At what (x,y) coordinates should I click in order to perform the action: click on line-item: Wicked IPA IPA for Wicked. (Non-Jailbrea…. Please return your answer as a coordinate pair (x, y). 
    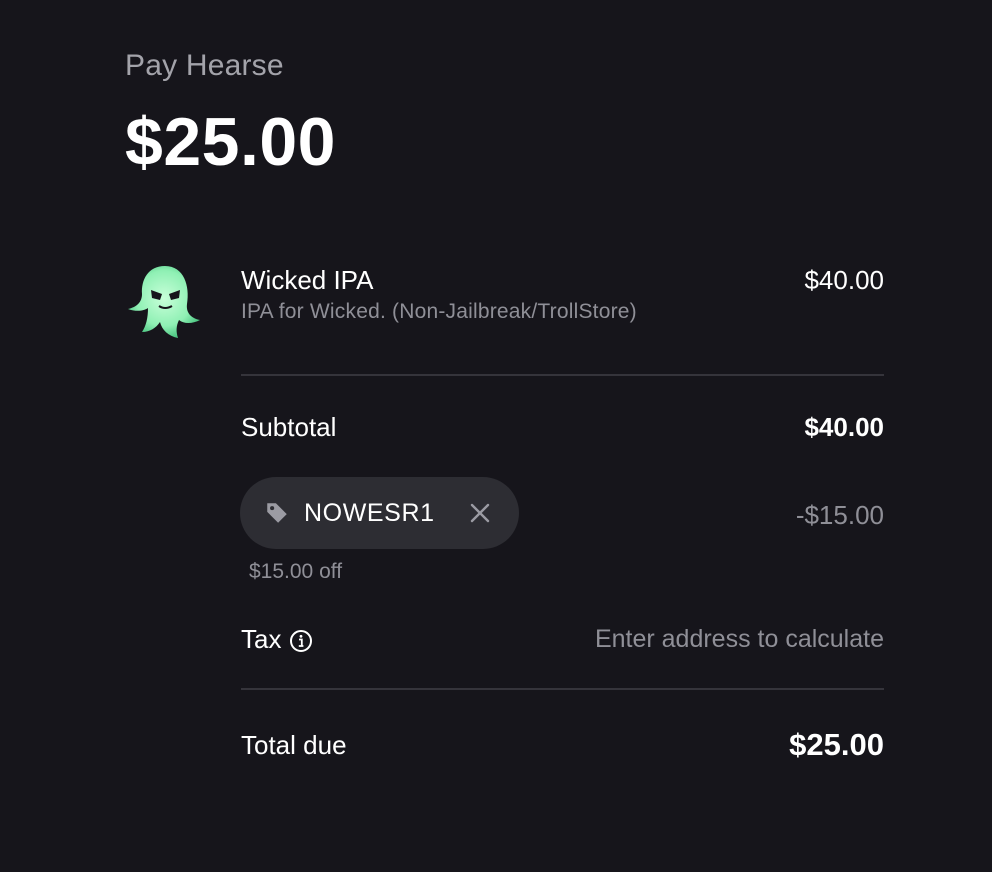
    Looking at the image, I should click on (562, 295).